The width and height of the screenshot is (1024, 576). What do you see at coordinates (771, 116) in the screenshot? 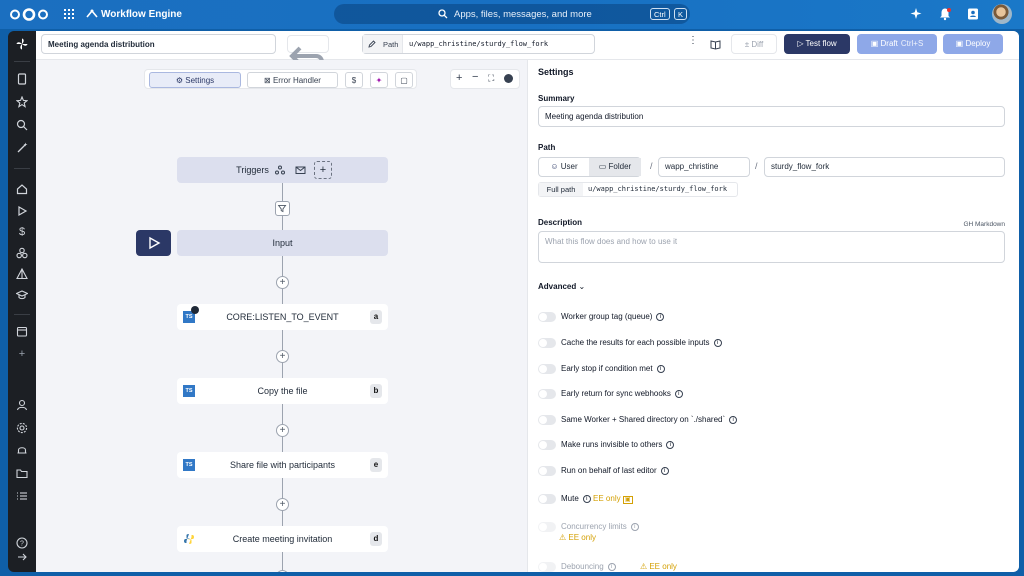
I see `summary-input: Meeting agenda distribution` at bounding box center [771, 116].